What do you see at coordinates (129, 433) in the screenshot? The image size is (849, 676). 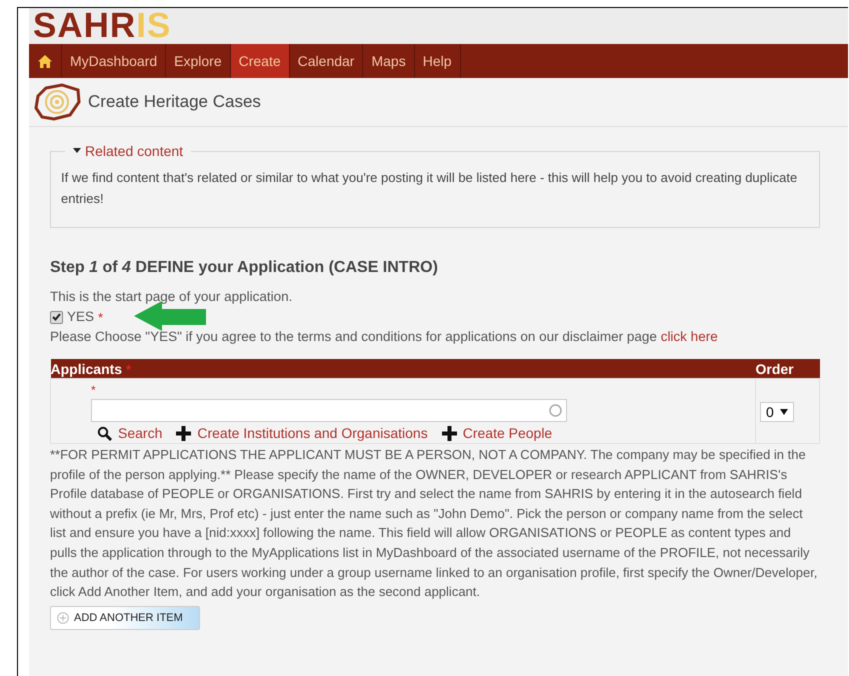 I see `search-link: Search` at bounding box center [129, 433].